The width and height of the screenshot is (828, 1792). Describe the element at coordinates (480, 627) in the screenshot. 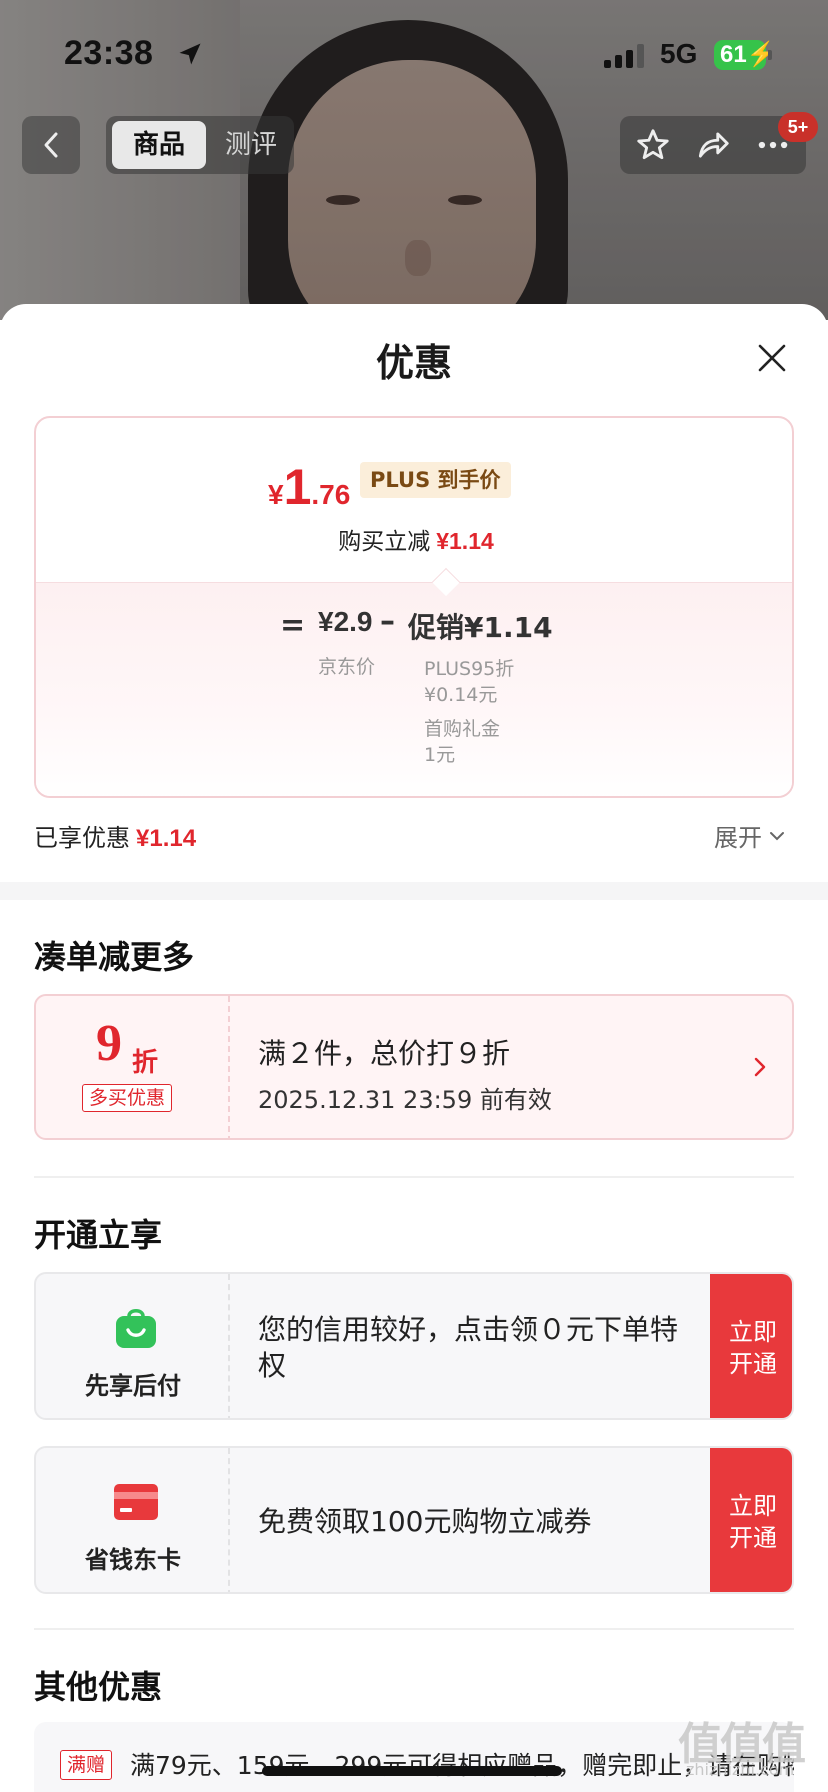

I see `promo-total: 促销¥1.14` at that location.